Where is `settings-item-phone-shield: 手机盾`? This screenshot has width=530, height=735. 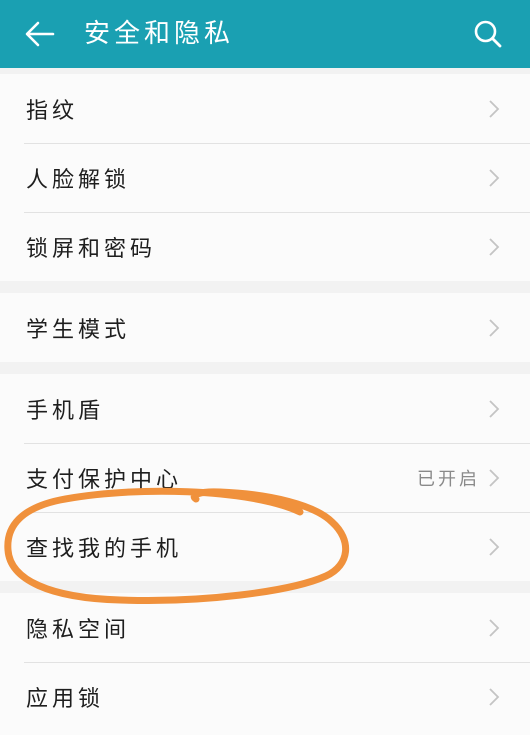
settings-item-phone-shield: 手机盾 is located at coordinates (265, 408).